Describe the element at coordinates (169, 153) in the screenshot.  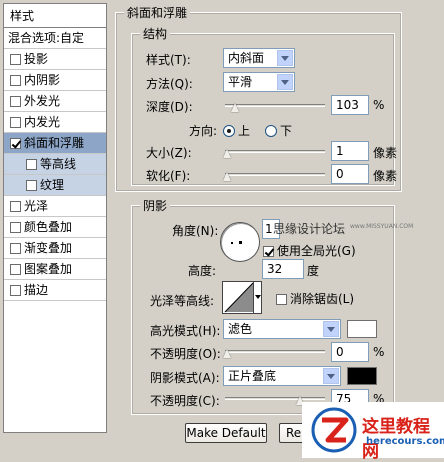
I see `size-label: 大小(Z):` at that location.